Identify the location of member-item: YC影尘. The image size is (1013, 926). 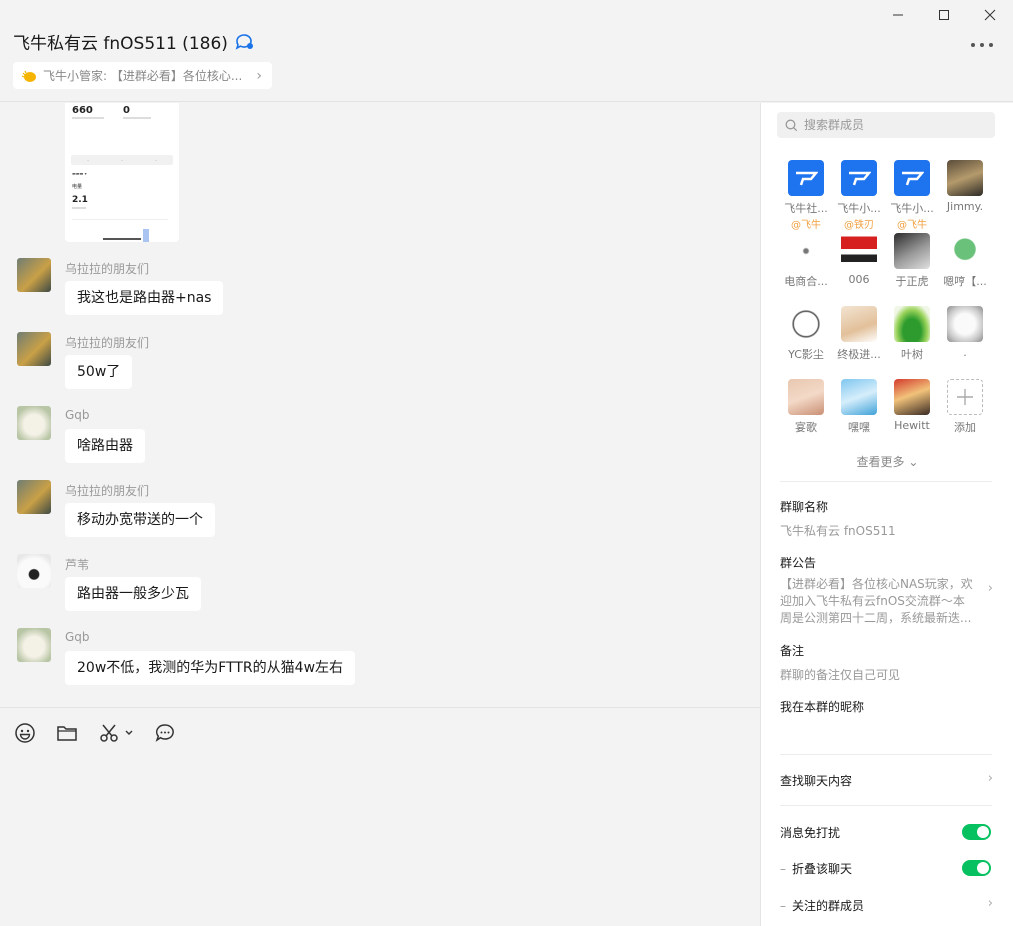
(806, 334).